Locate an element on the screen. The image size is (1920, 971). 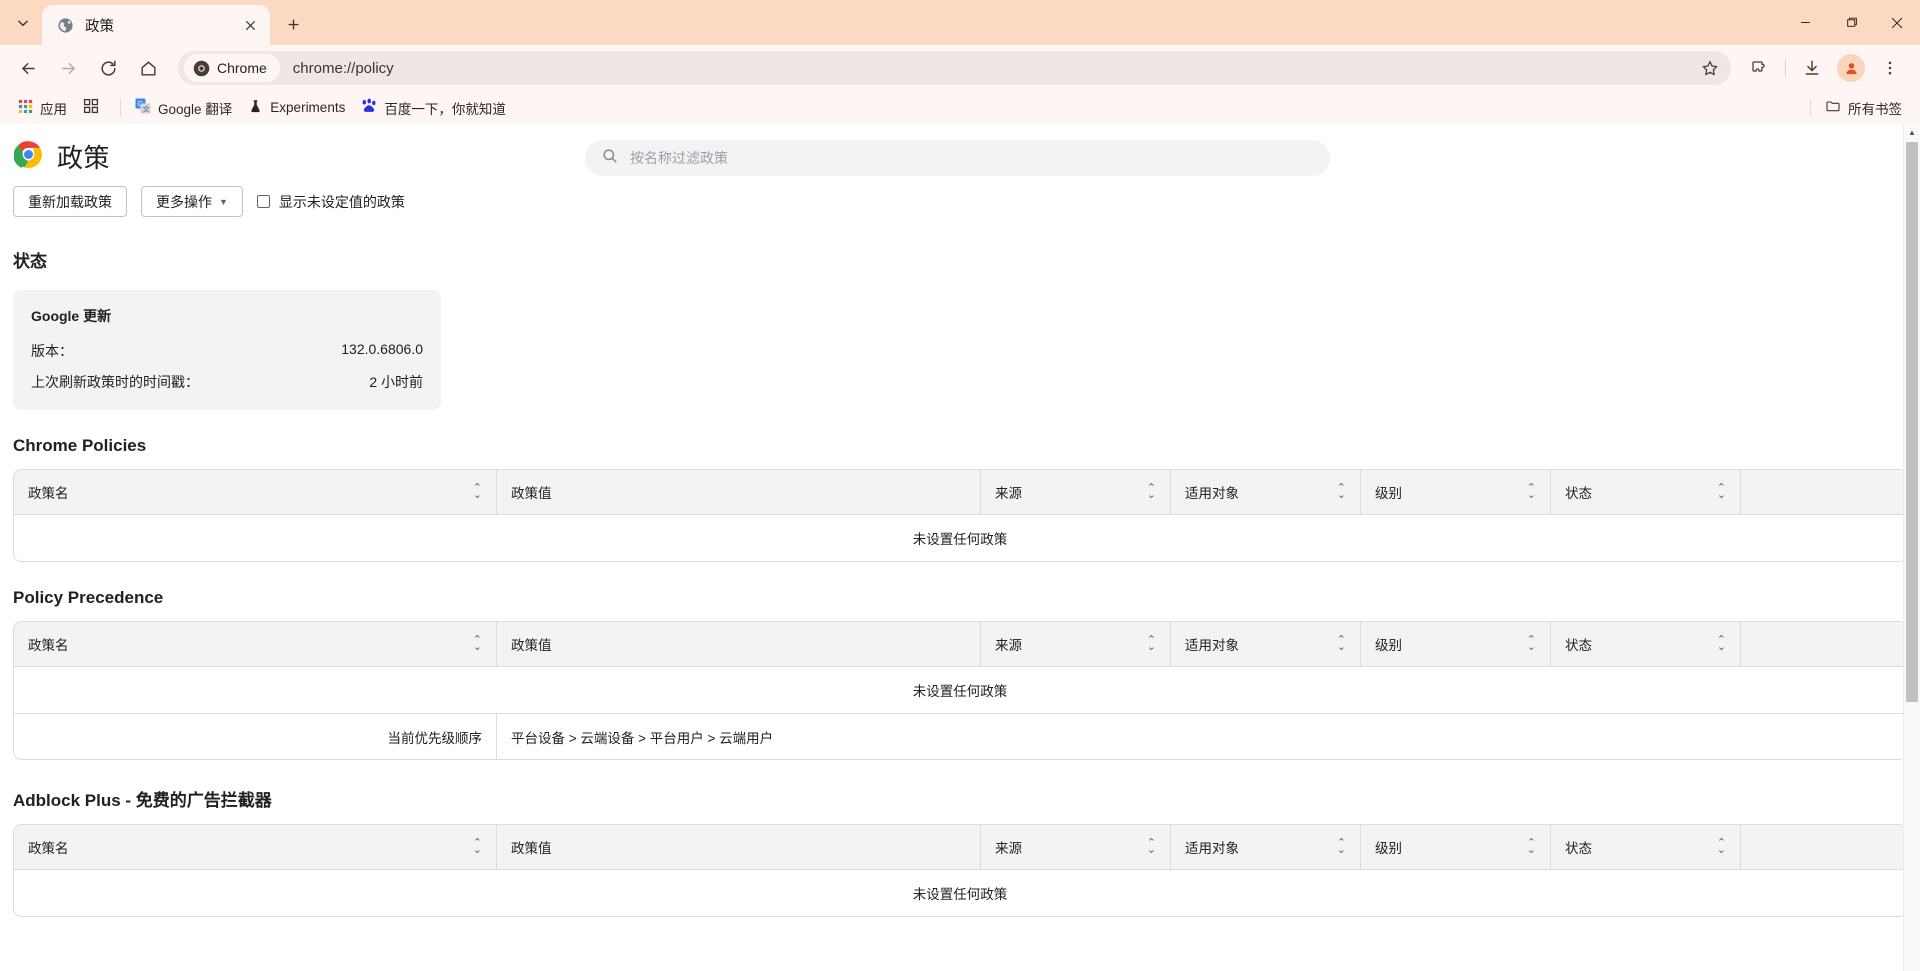
extensions-icon is located at coordinates (1758, 66).